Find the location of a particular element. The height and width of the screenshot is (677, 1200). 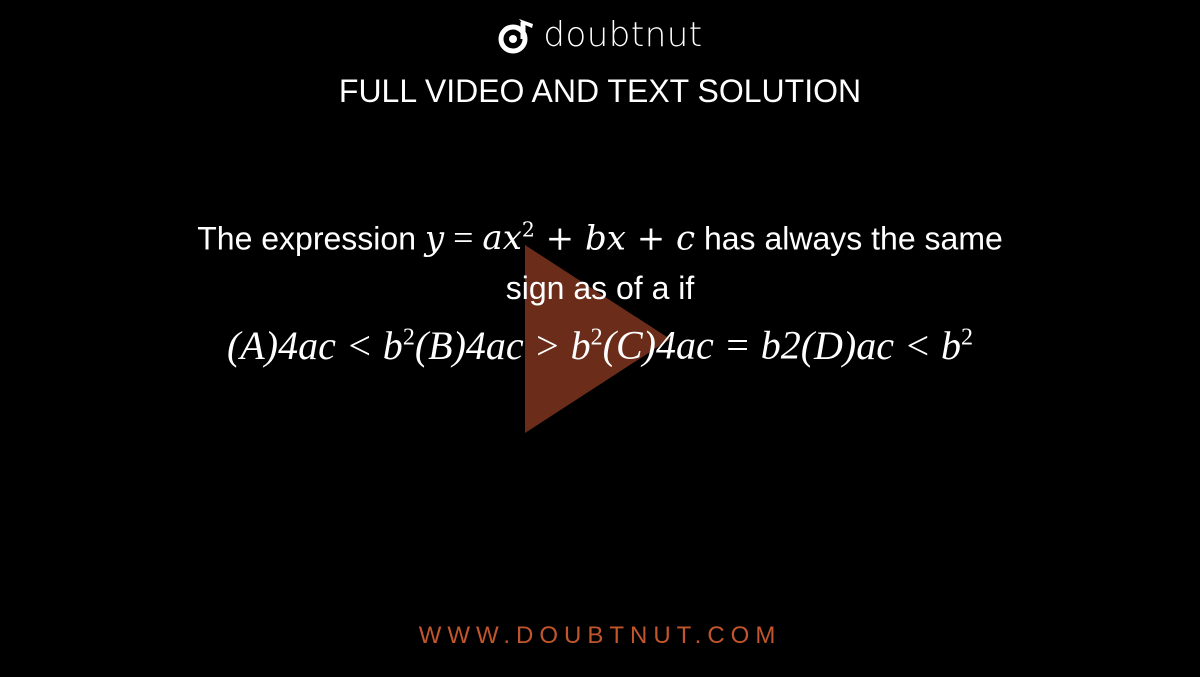

question-text-after: has always the same is located at coordinates (849, 238).